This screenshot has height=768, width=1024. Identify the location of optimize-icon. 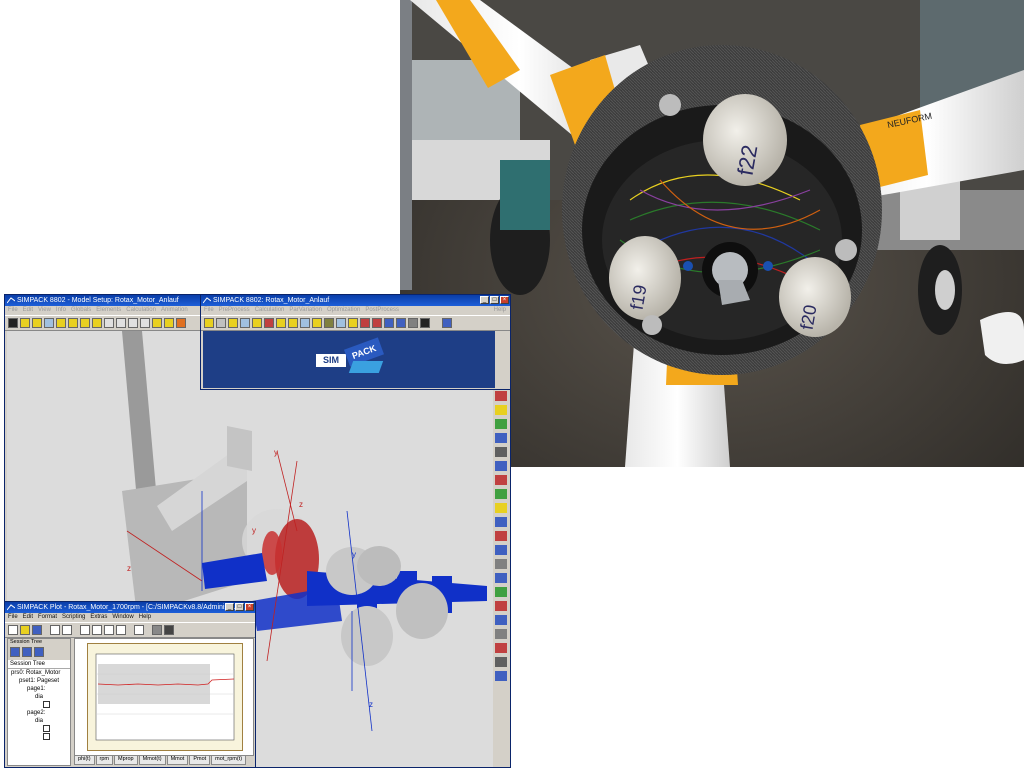
(341, 323).